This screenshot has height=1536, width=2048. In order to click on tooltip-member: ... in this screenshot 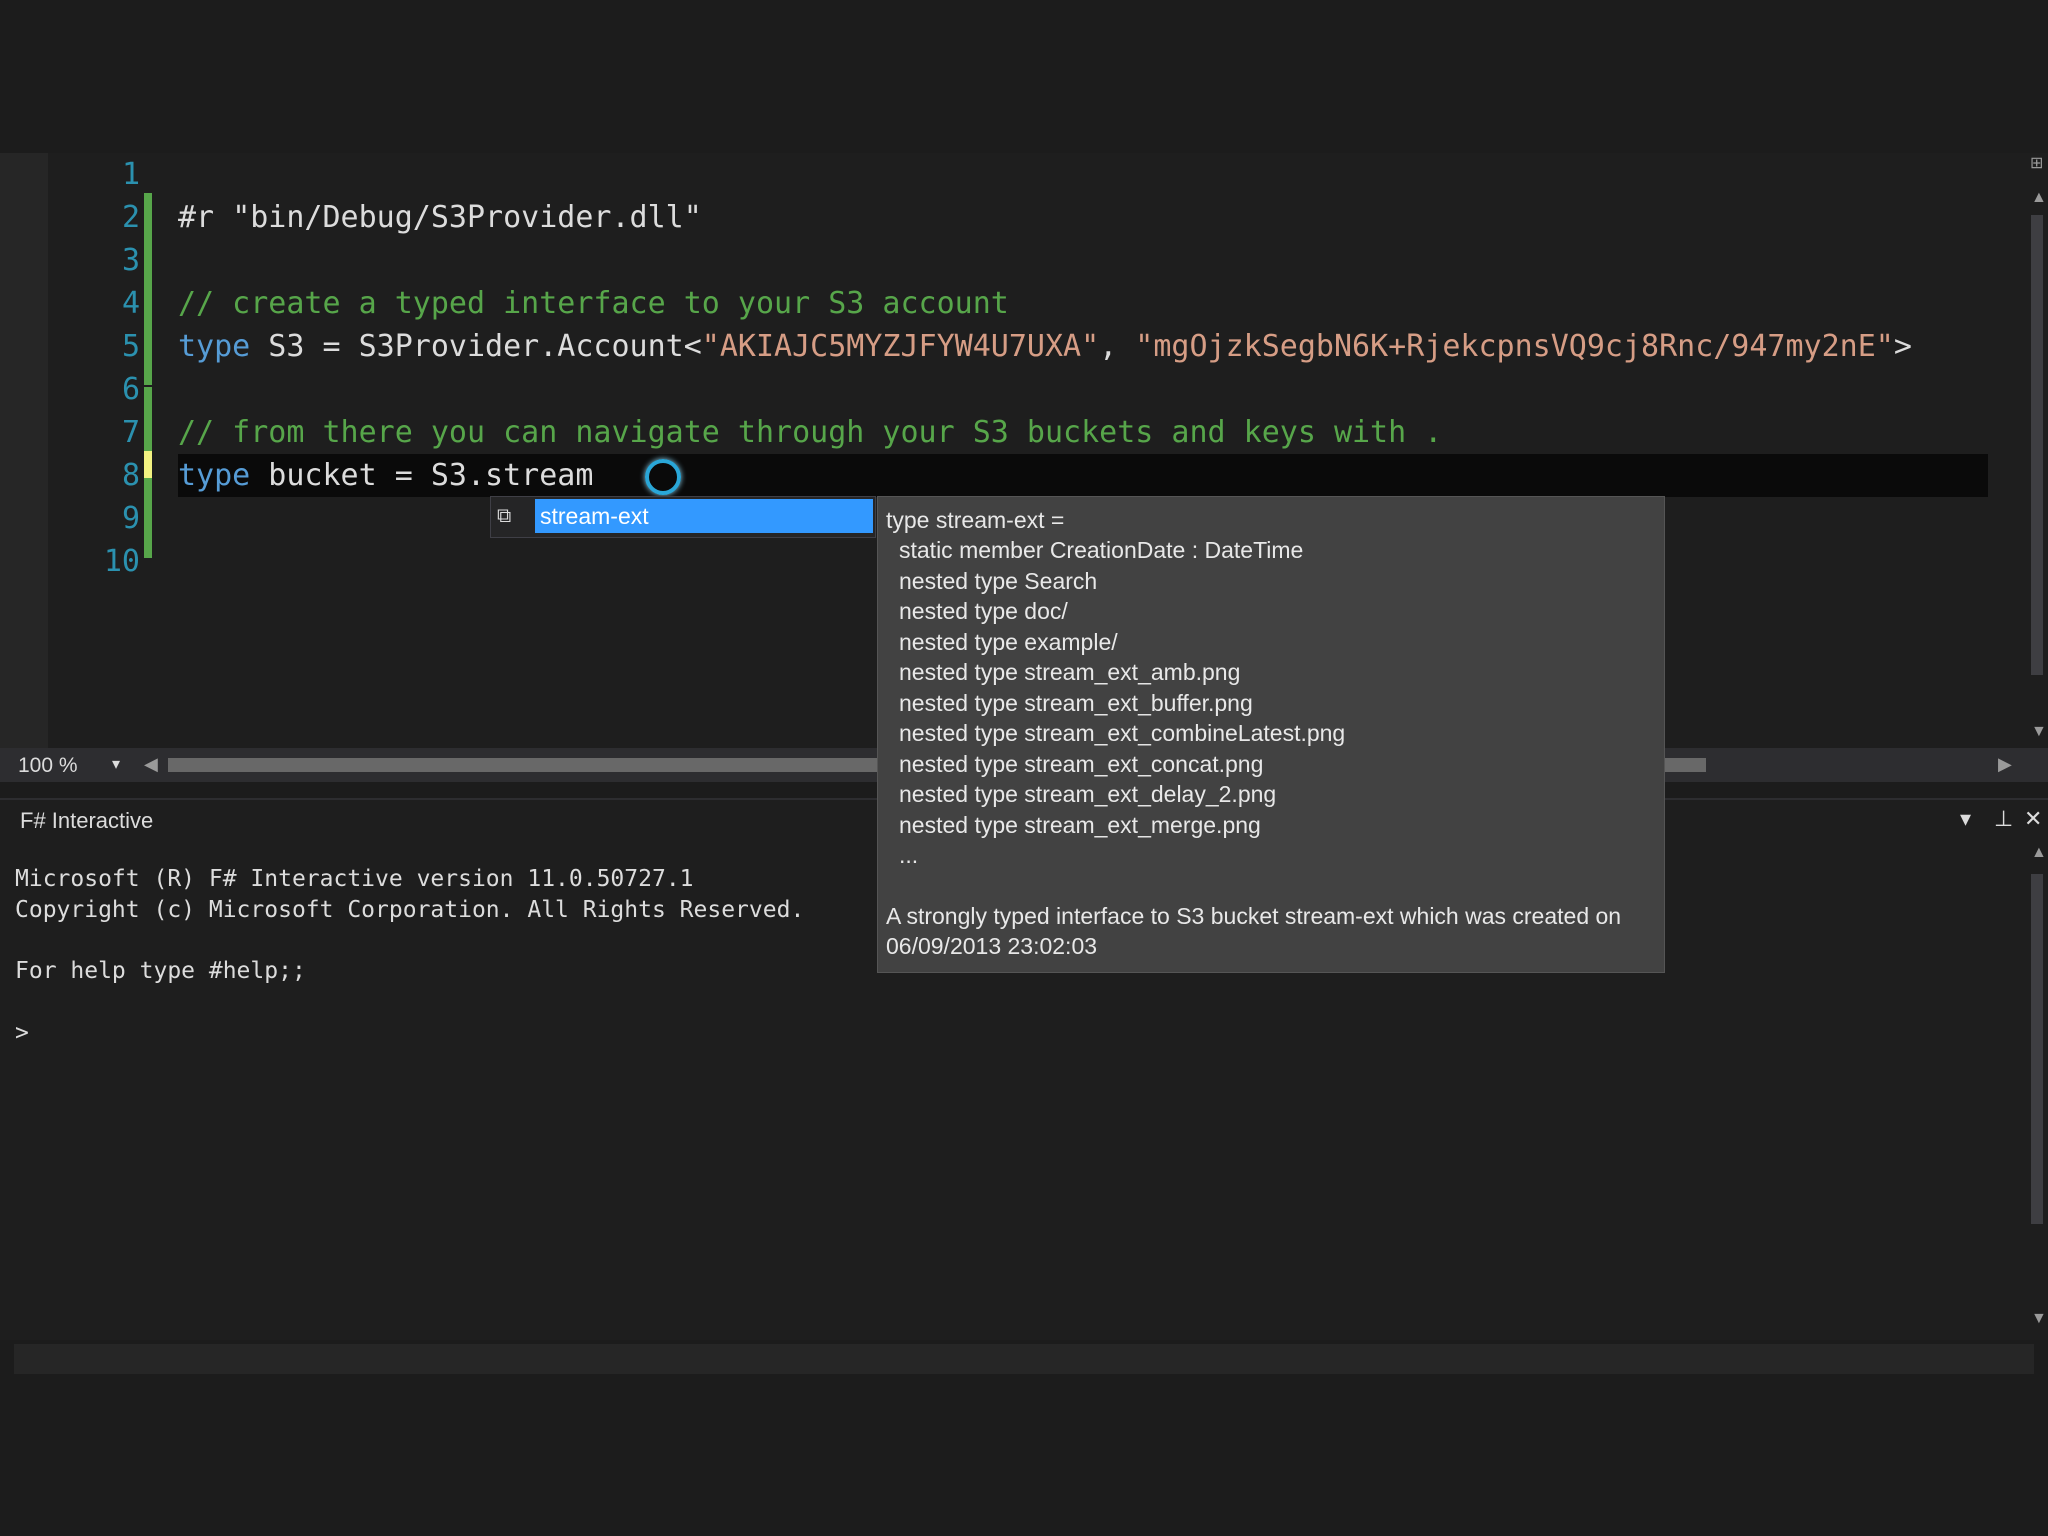, I will do `click(909, 855)`.